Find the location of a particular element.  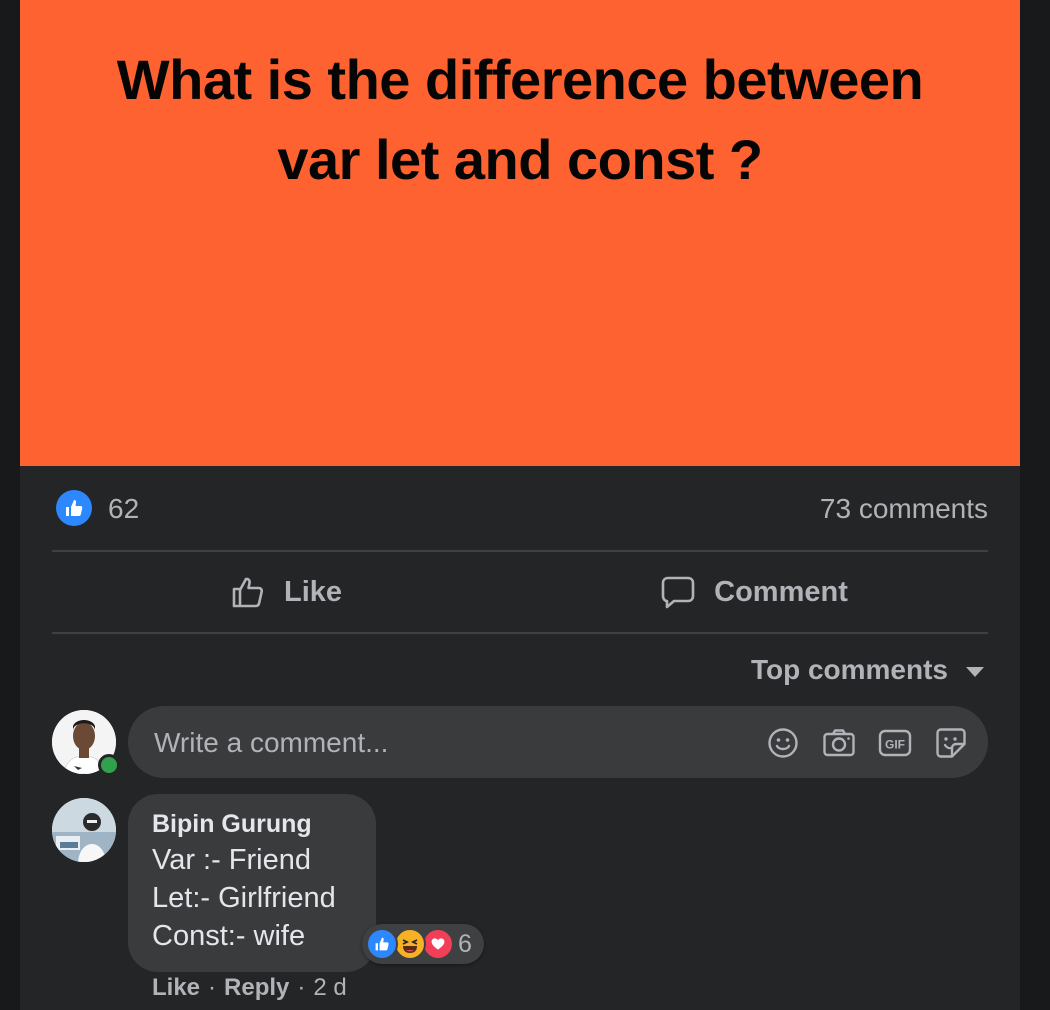

comment-text-line: Const:- wife is located at coordinates (229, 936).